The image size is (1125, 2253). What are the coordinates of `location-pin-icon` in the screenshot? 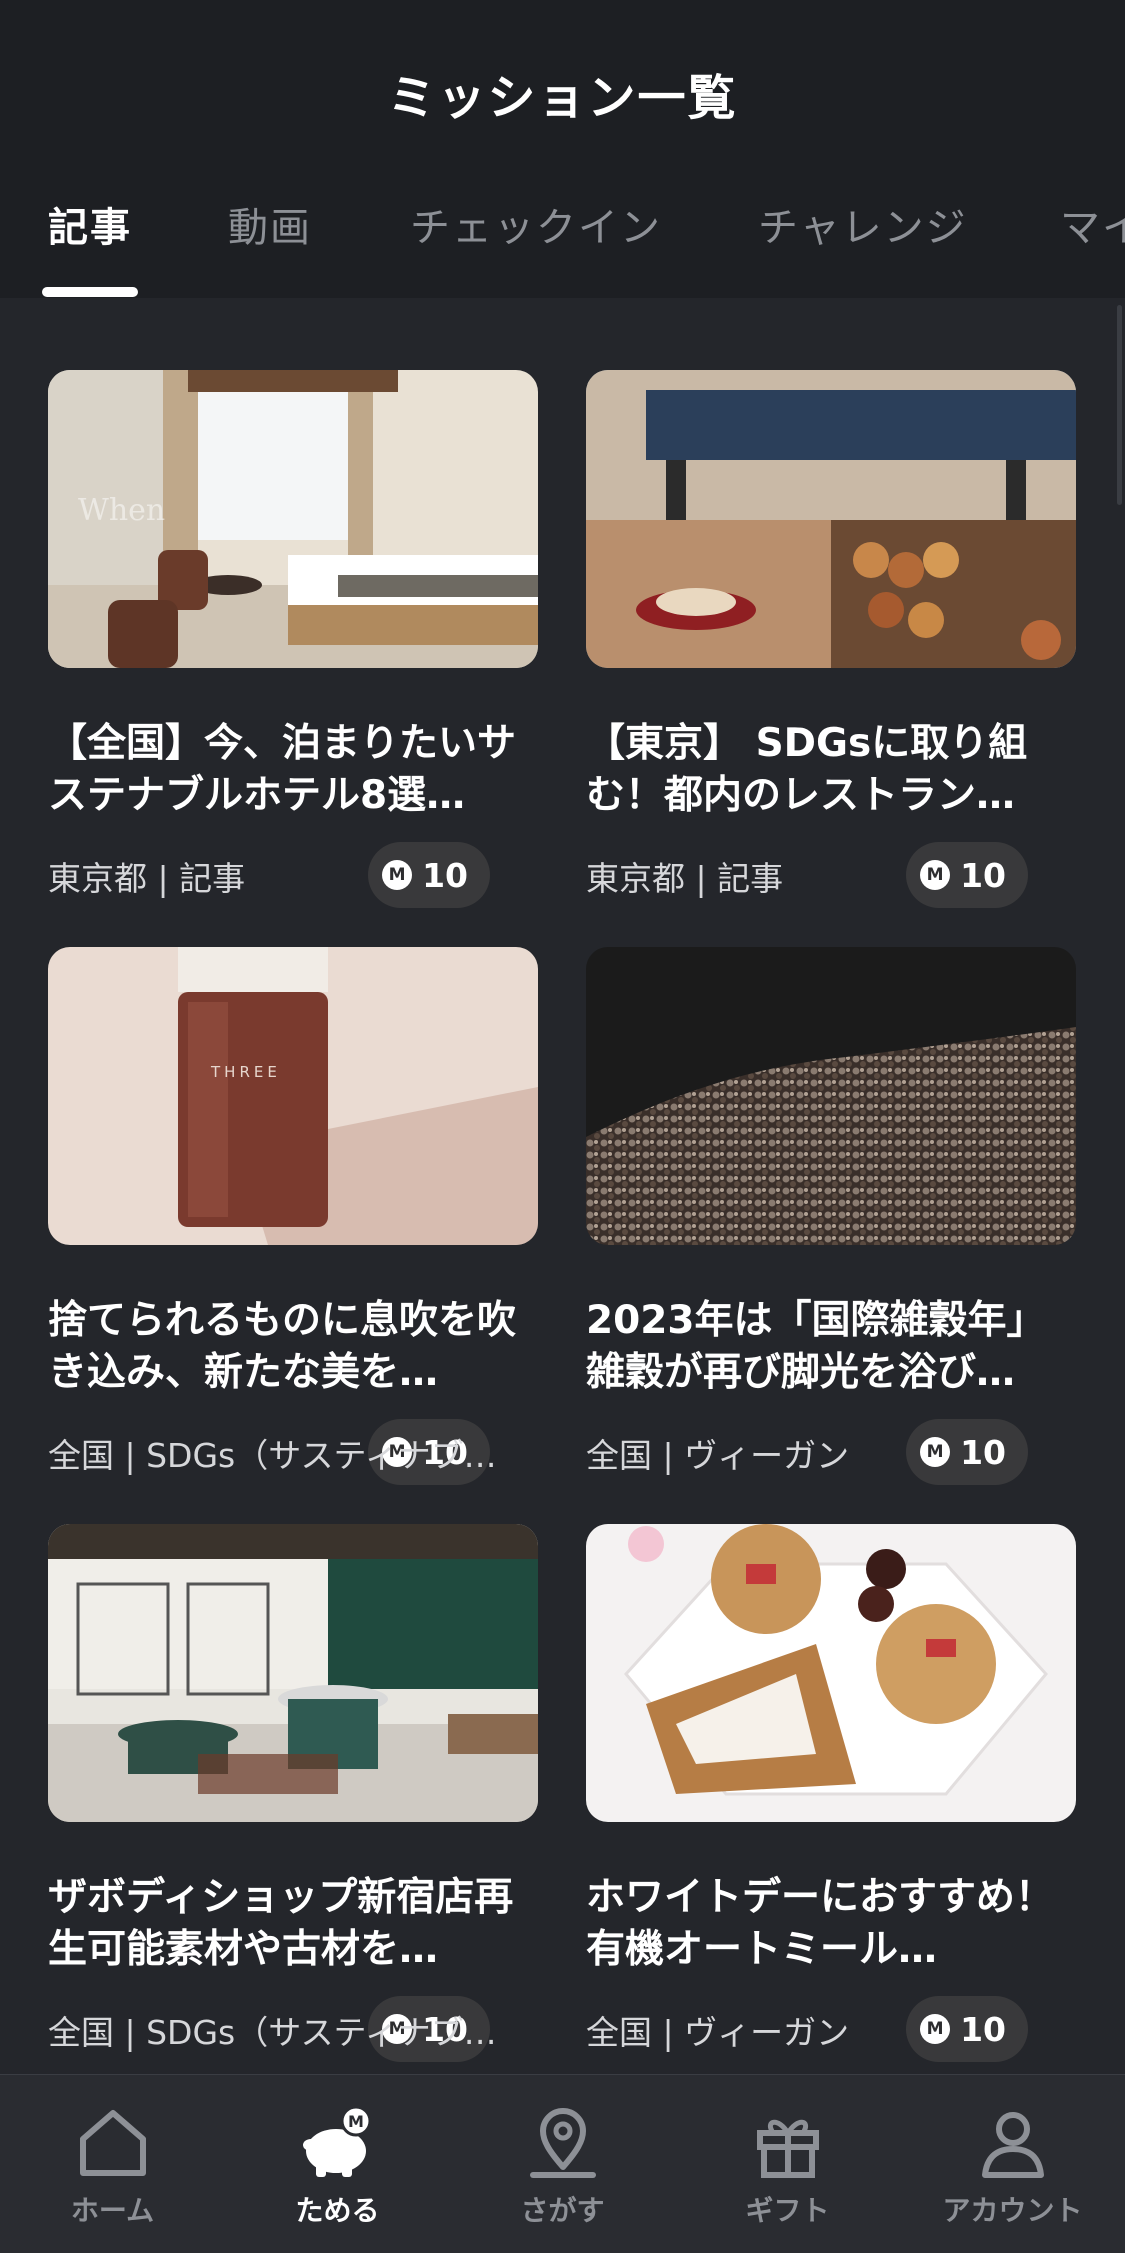 It's located at (562, 2143).